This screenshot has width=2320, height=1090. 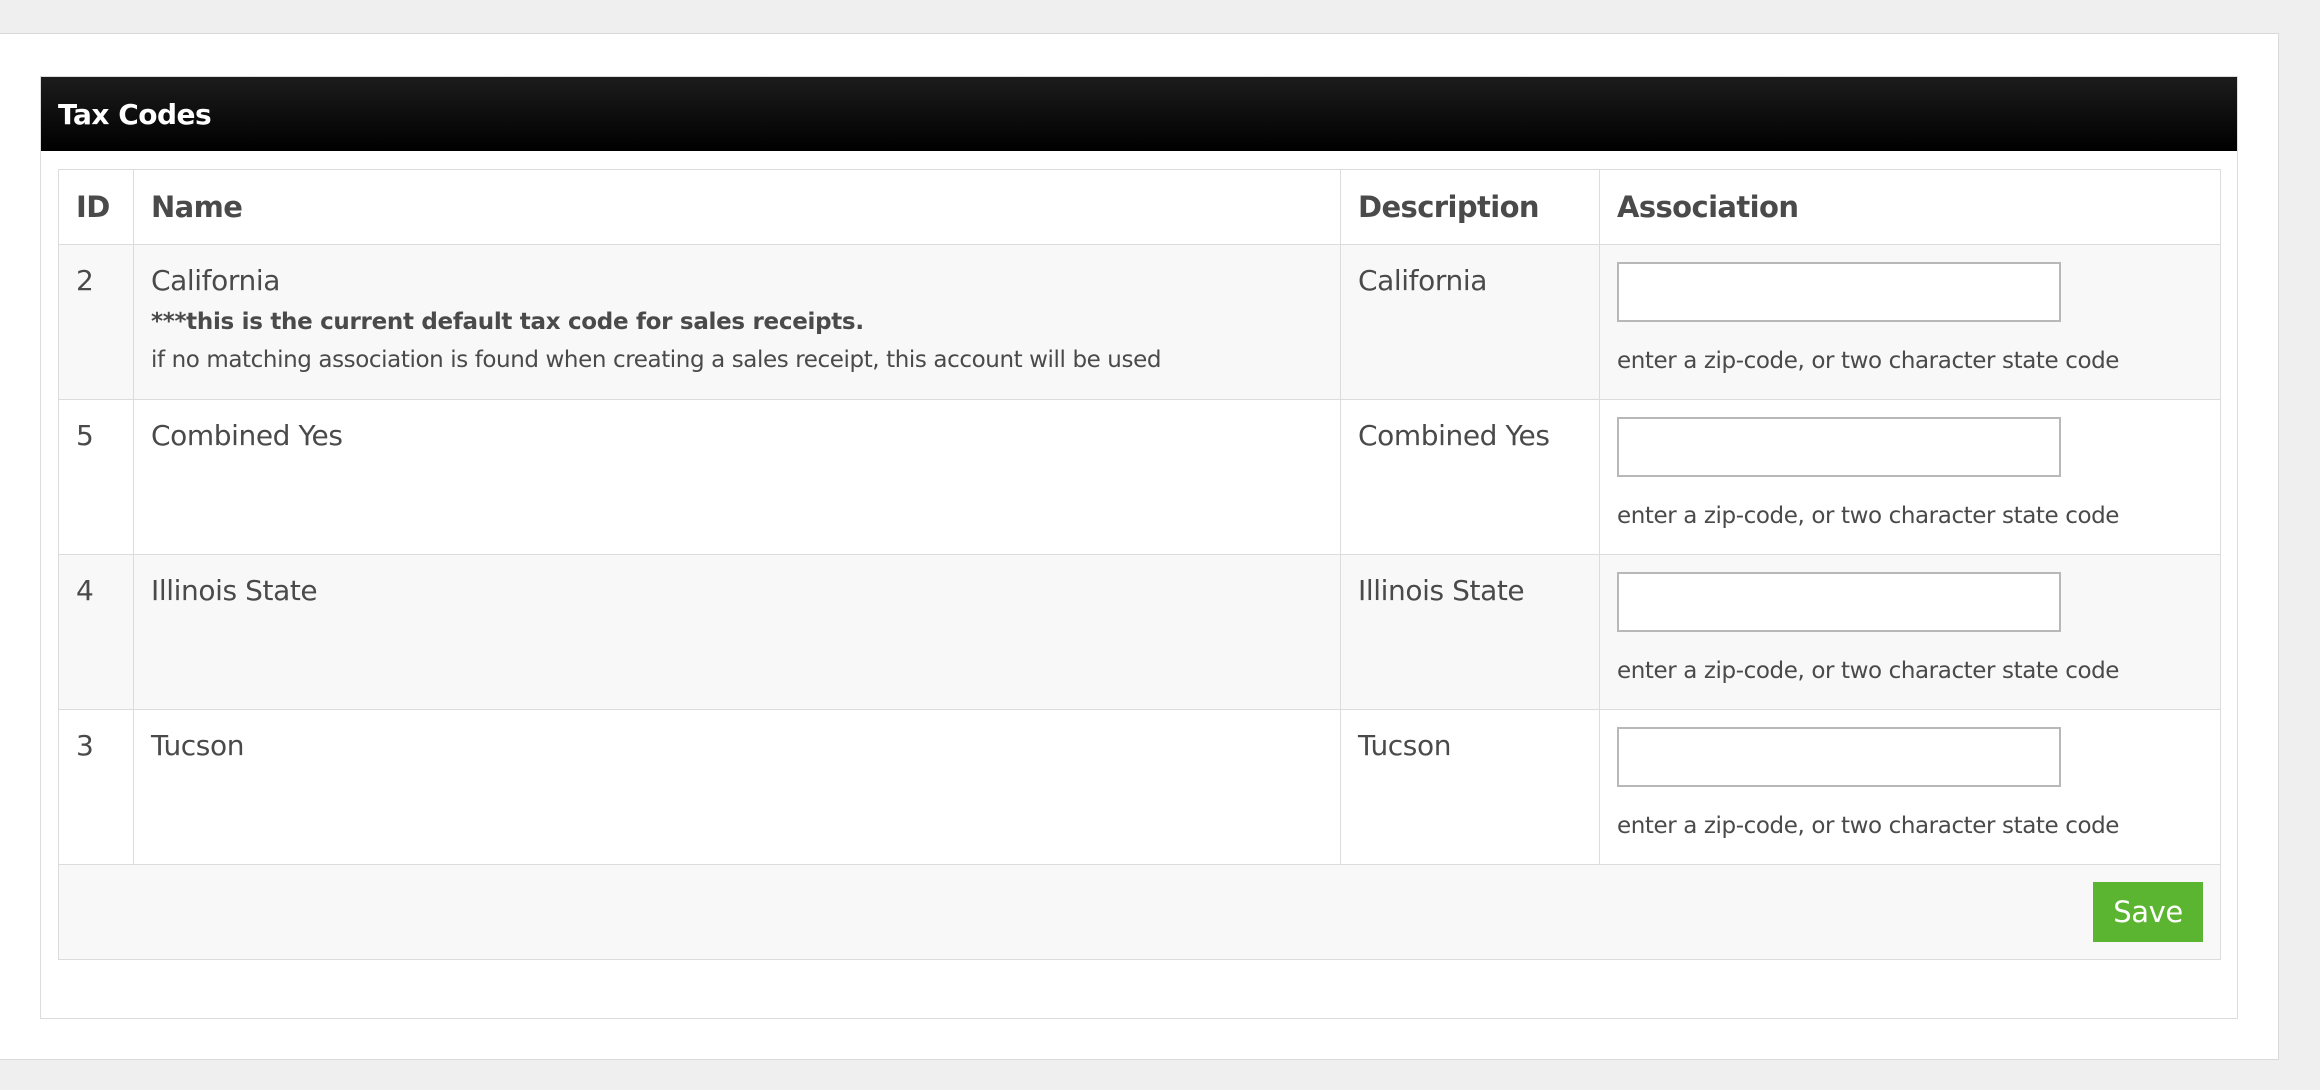 What do you see at coordinates (1470, 787) in the screenshot?
I see `row-description: Tucson` at bounding box center [1470, 787].